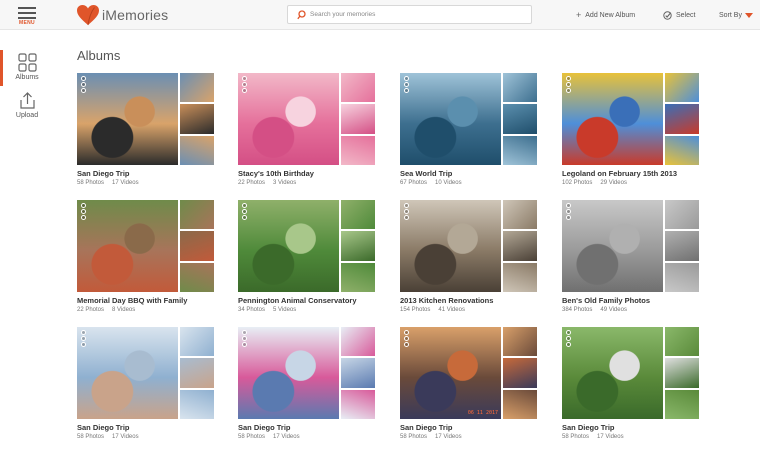  I want to click on sort-by-button: Sort By, so click(736, 15).